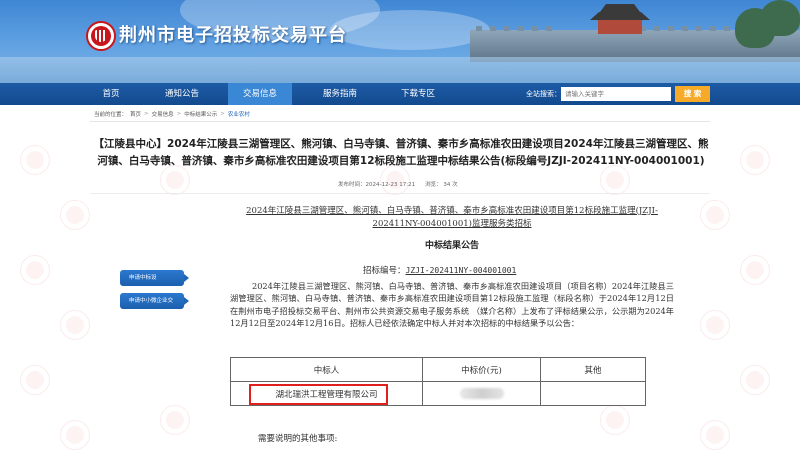  I want to click on search-label: 全站搜索：, so click(543, 94).